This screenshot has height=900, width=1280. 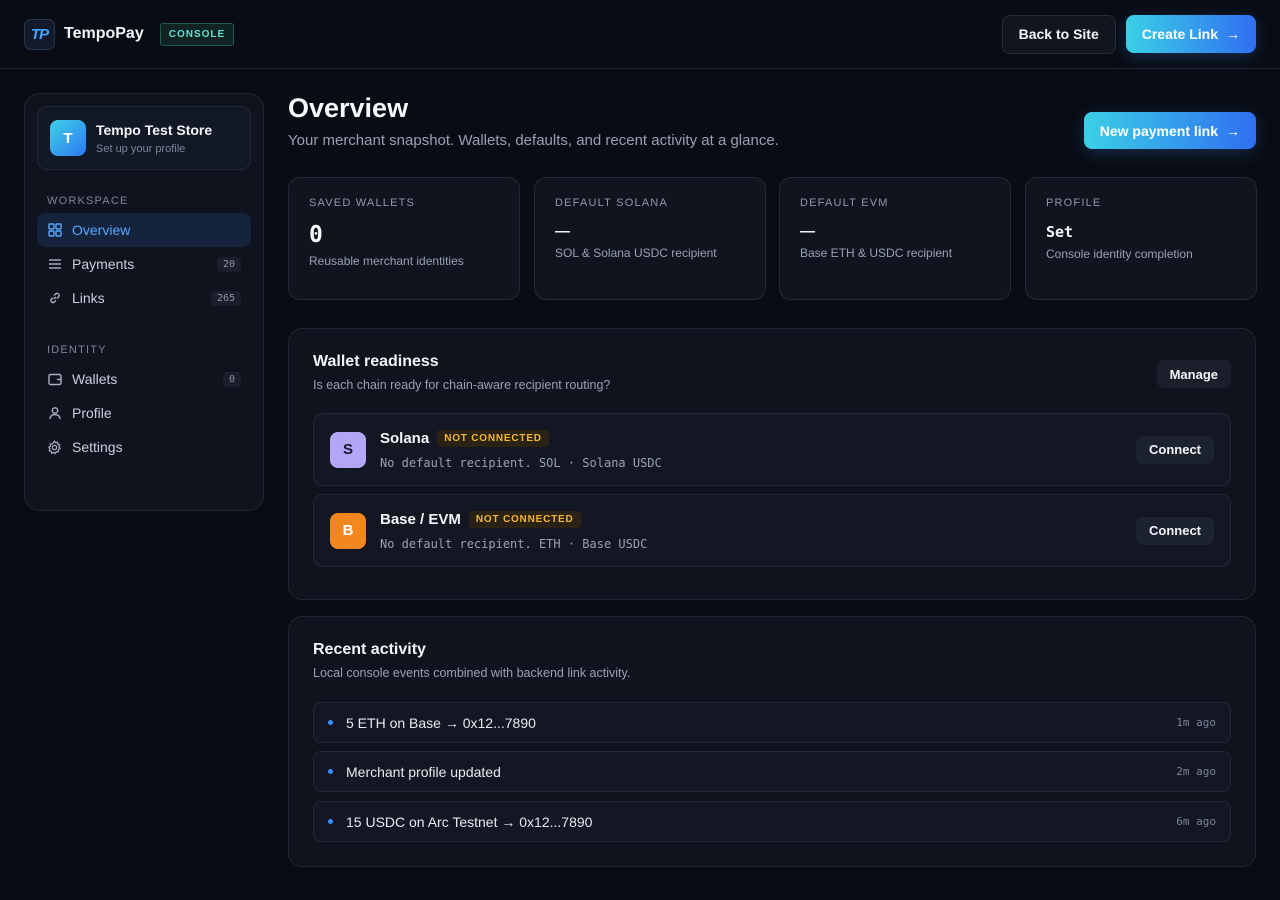 I want to click on stat-value: Set, so click(x=1060, y=232).